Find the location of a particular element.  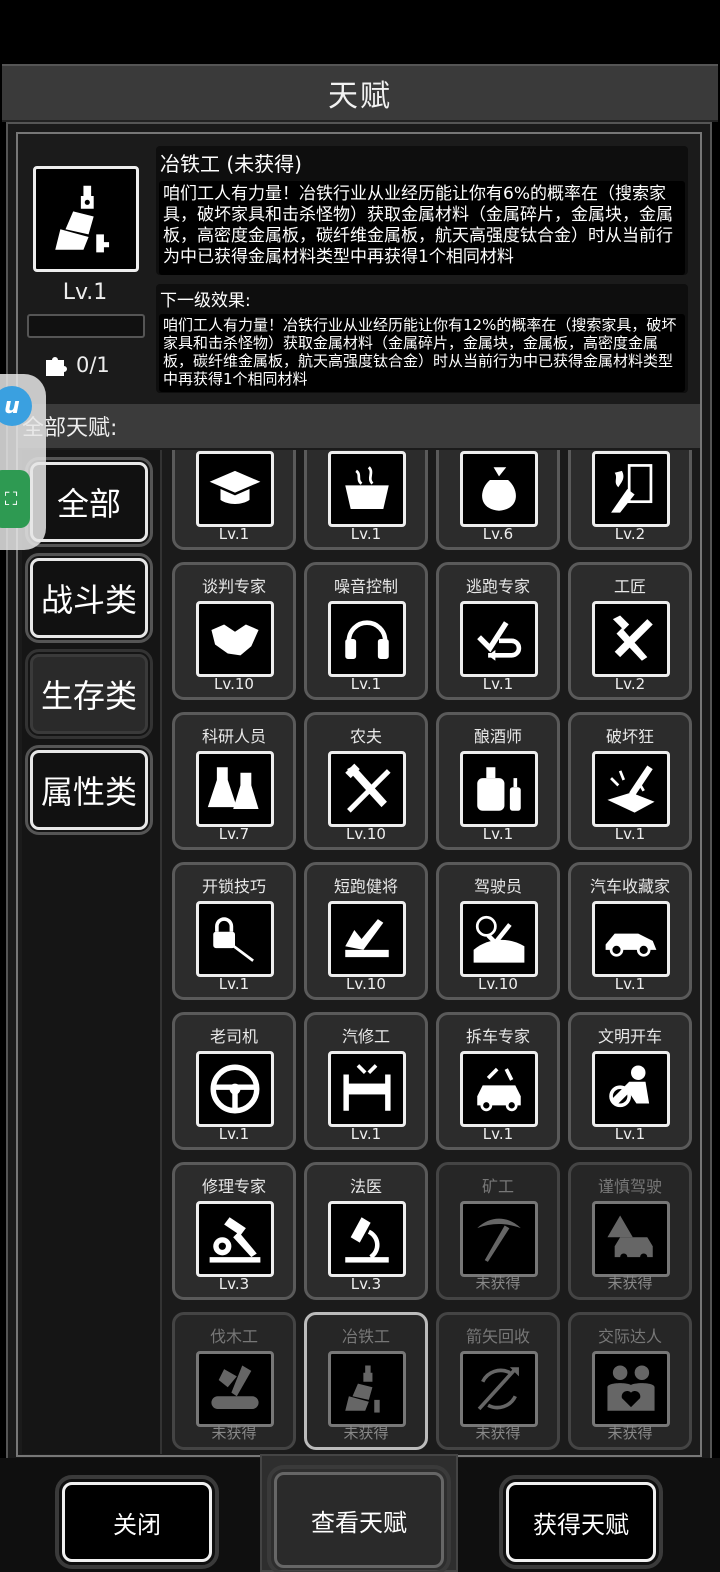

talent-tile: 噪音控制 Lv.1 is located at coordinates (366, 631).